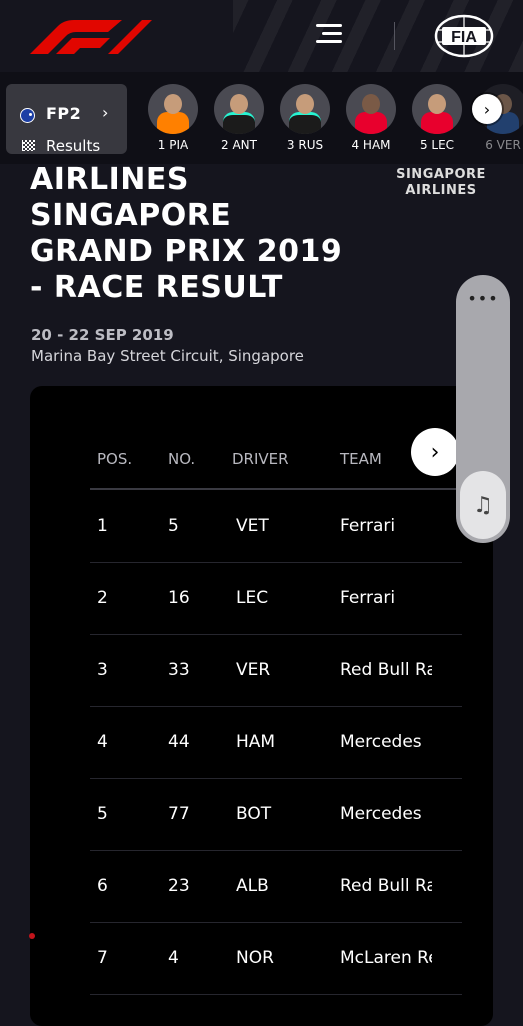  Describe the element at coordinates (254, 814) in the screenshot. I see `cell-driver: BOT` at that location.